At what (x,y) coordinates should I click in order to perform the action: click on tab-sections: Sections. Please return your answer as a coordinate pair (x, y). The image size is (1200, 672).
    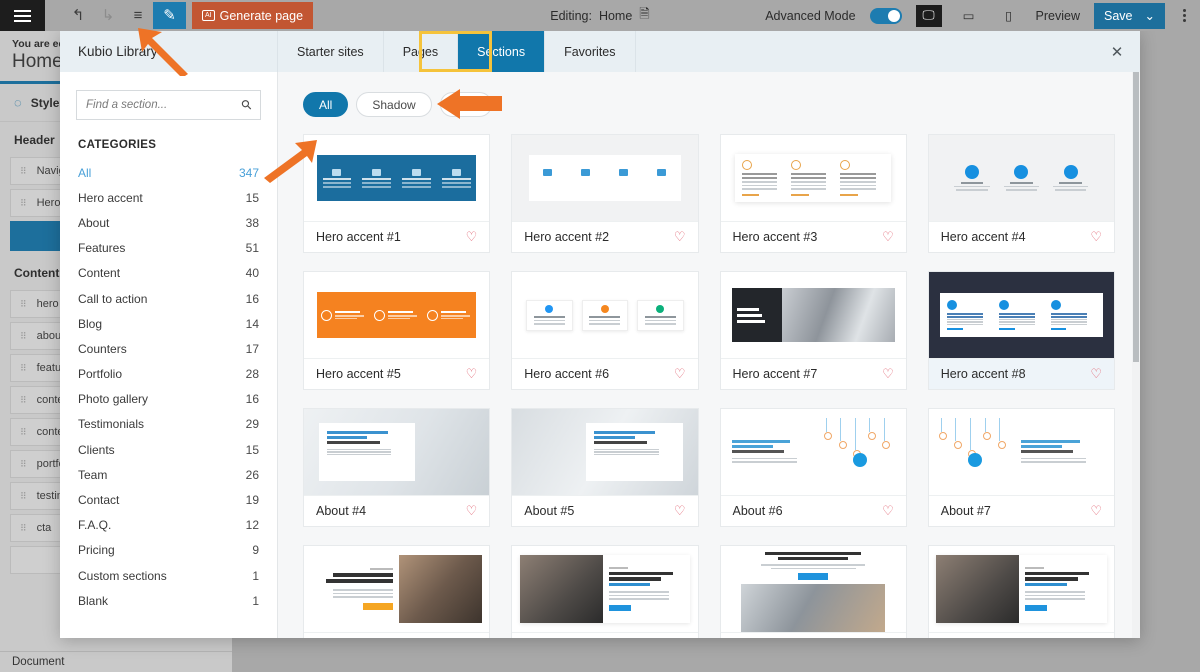
    Looking at the image, I should click on (502, 51).